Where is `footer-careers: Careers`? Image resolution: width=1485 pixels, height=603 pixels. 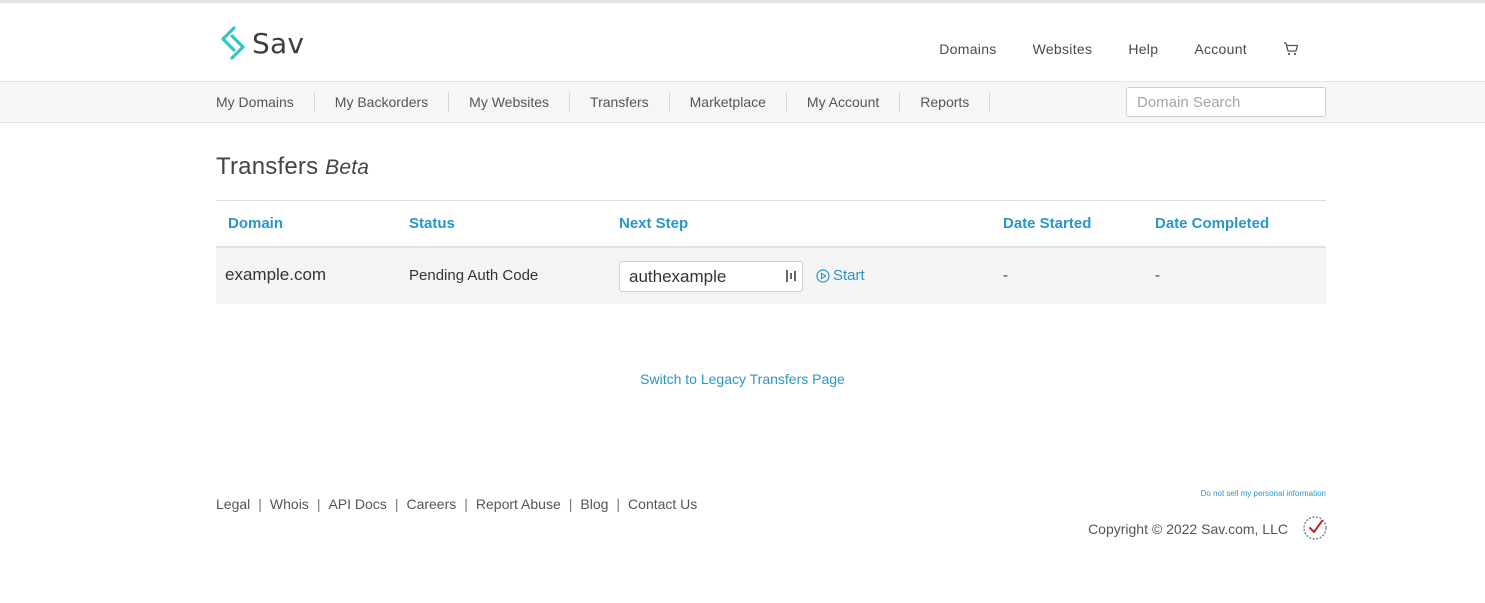 footer-careers: Careers is located at coordinates (431, 504).